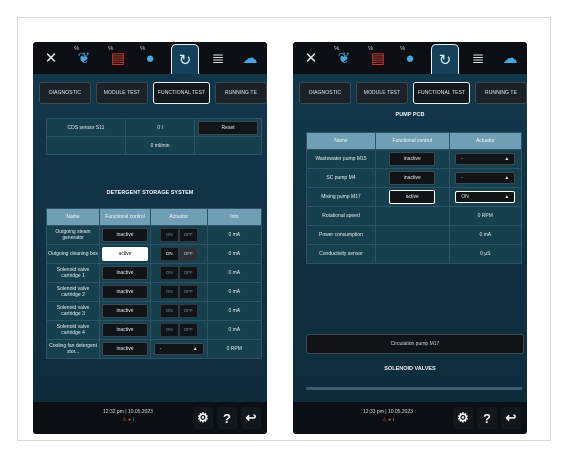 This screenshot has width=561, height=454. I want to click on sensor-name: CDS sensor S11, so click(86, 127).